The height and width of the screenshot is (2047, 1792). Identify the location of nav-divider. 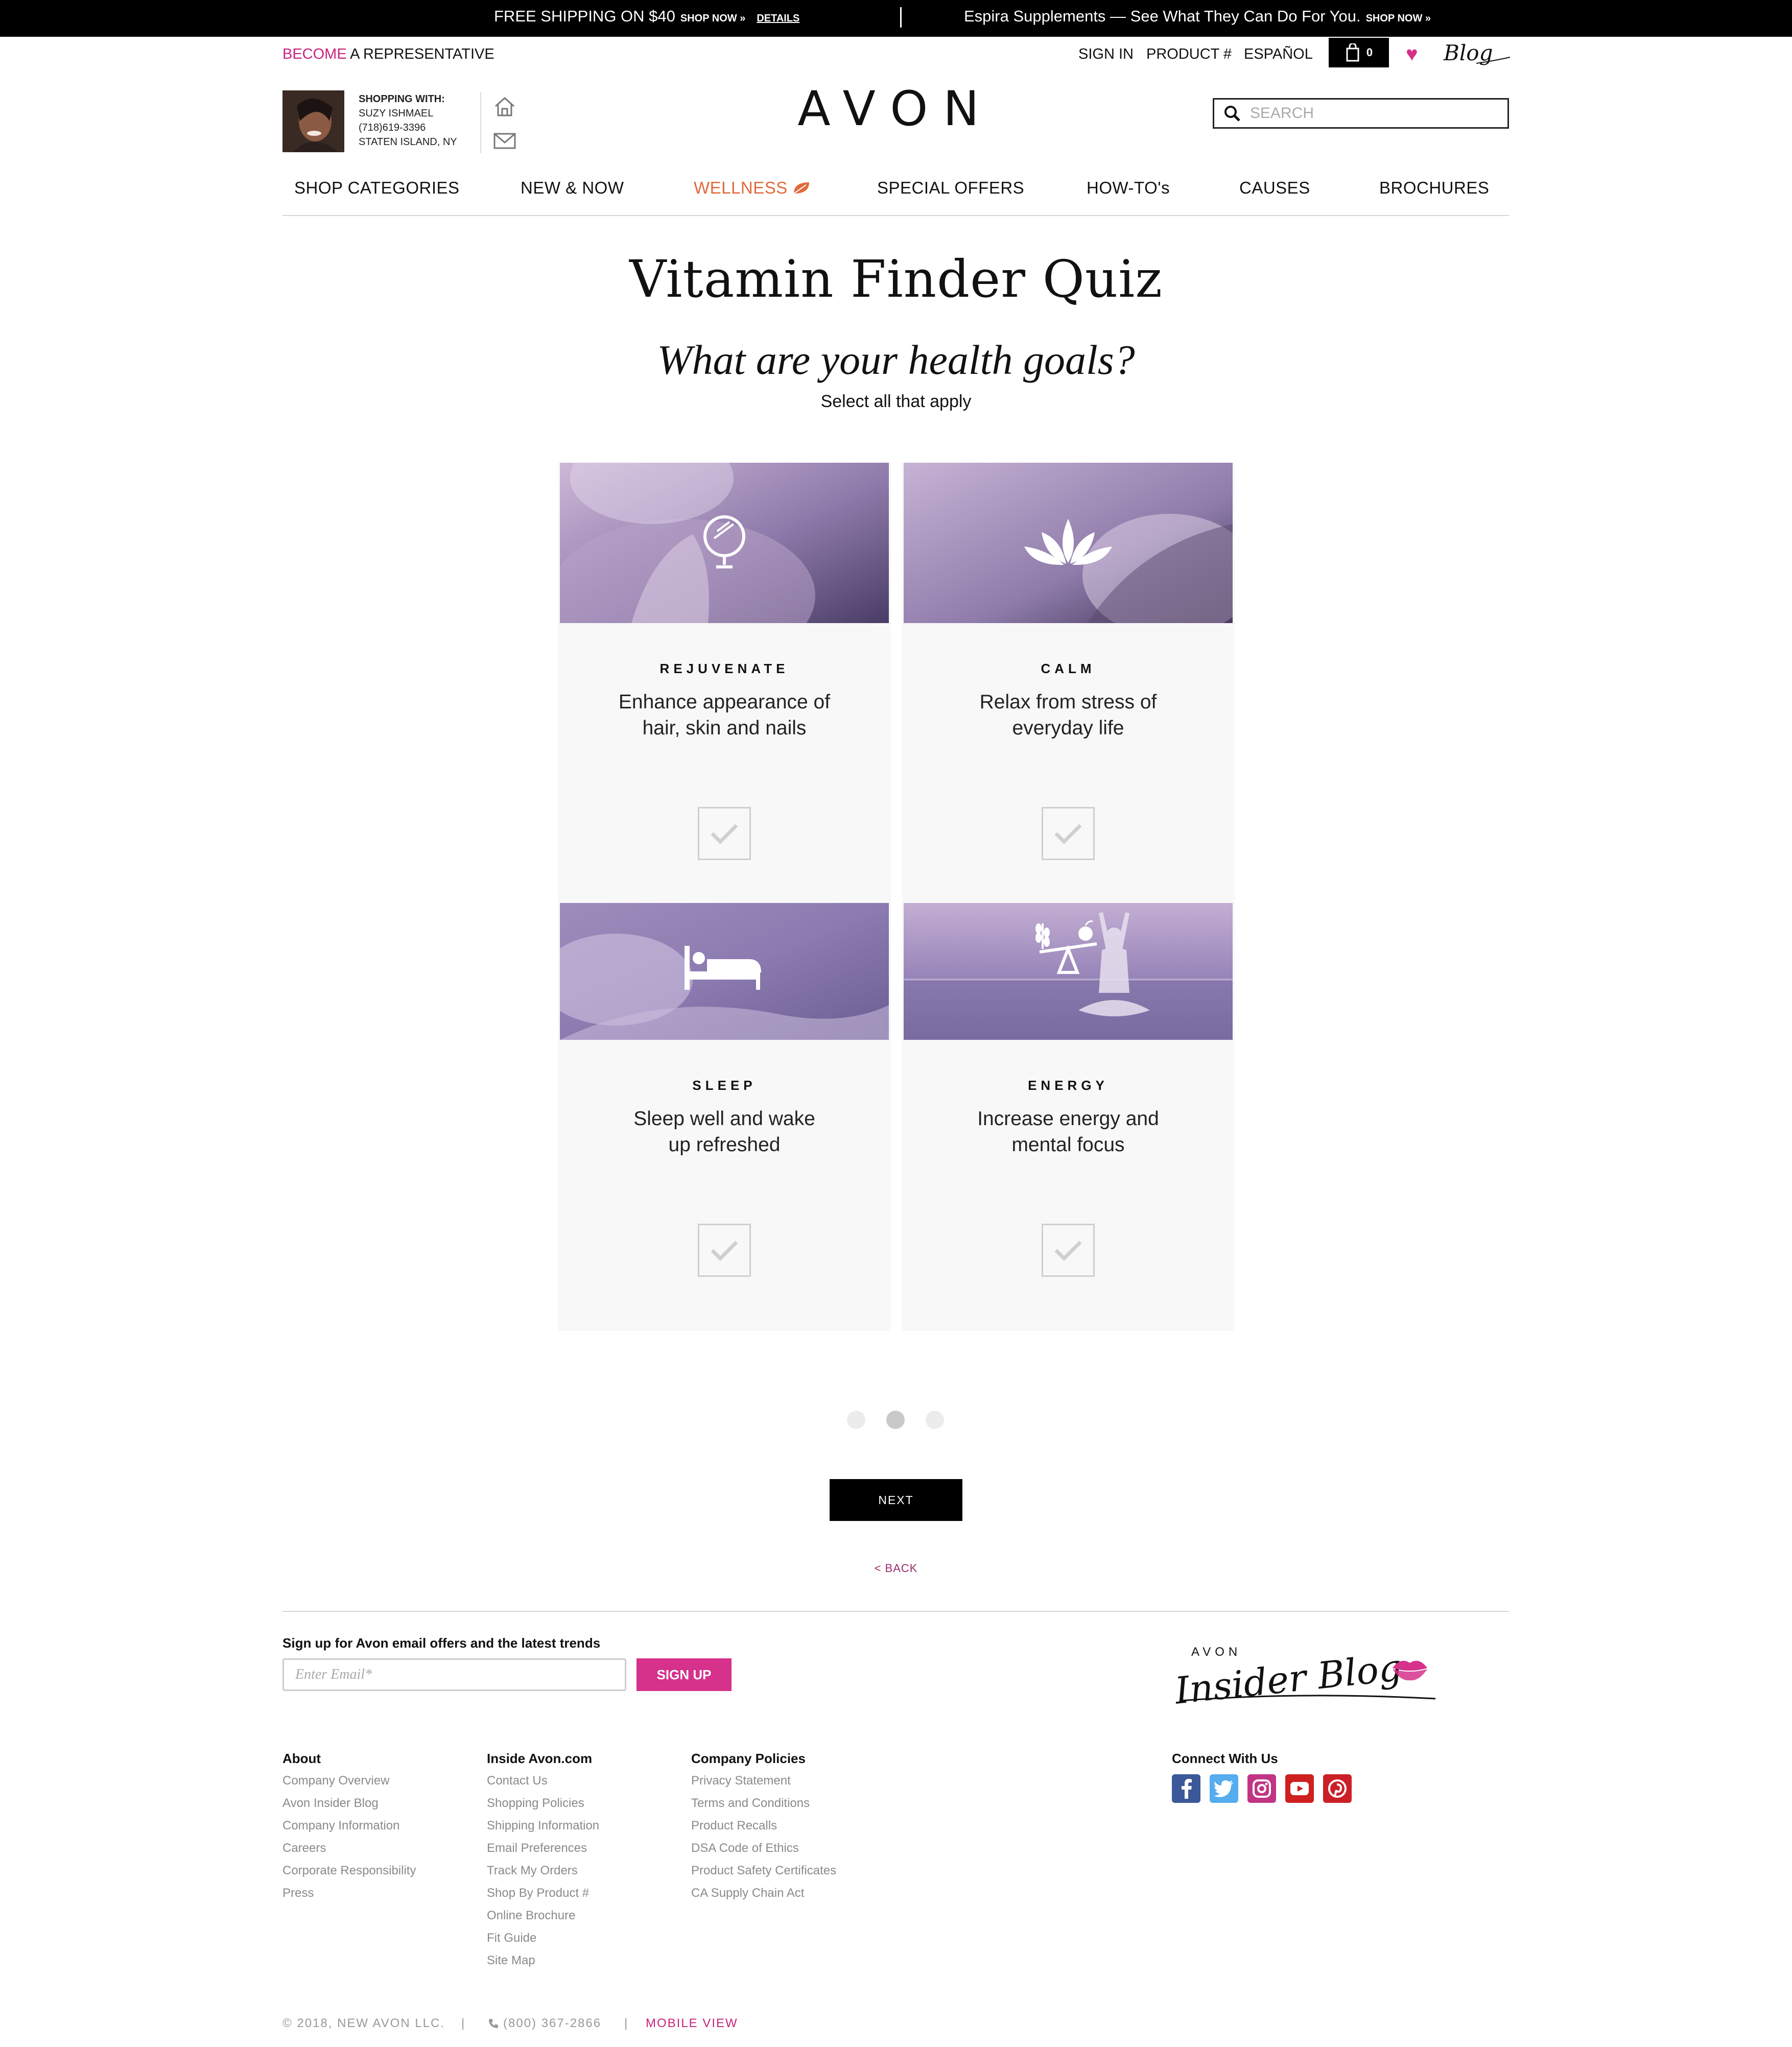
(895, 216).